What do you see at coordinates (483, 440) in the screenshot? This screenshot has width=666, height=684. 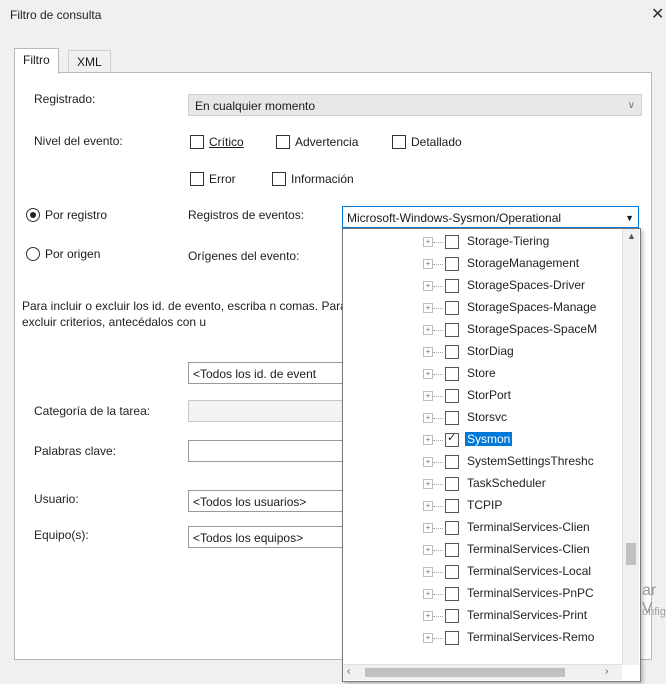 I see `list-item-sysmon: + ✓ Sysmon` at bounding box center [483, 440].